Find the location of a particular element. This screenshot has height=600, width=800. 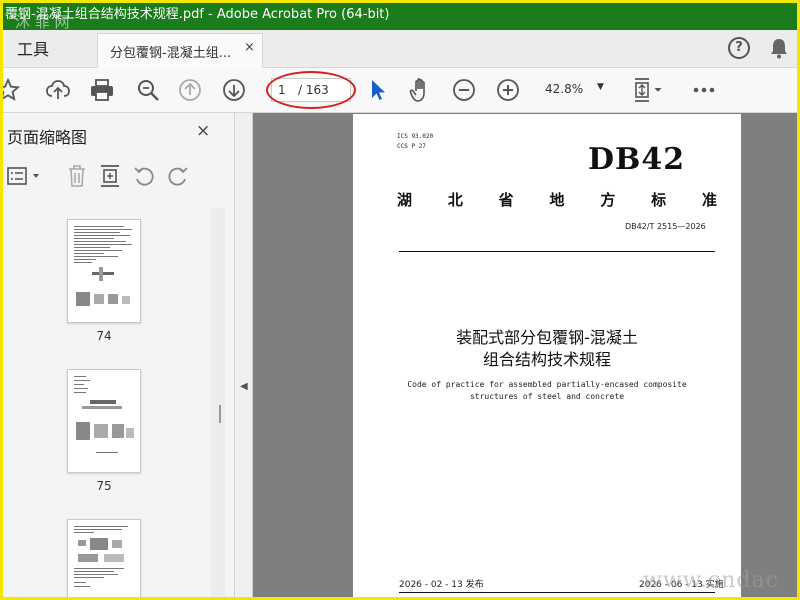

tab-document: 分包覆钢-混凝土组... × is located at coordinates (180, 50).